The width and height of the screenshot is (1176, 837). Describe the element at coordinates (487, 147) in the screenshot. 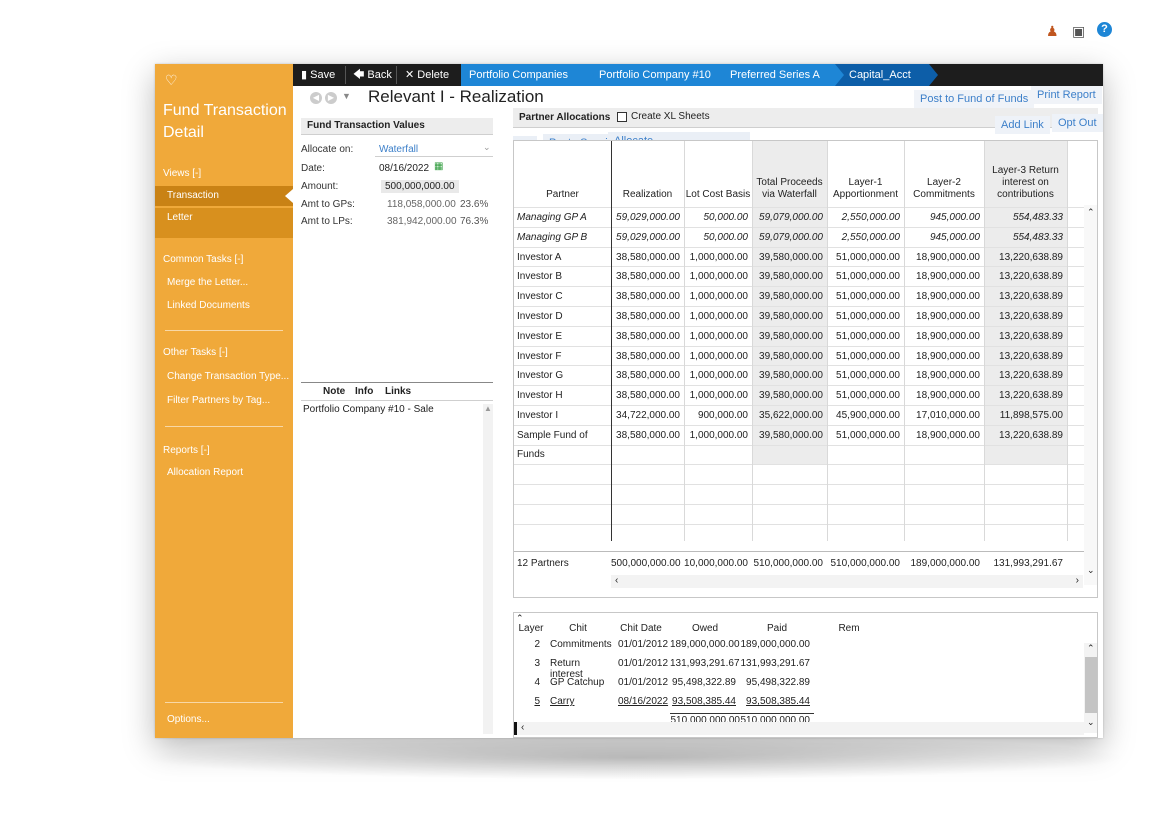

I see `chevron-down-icon: ⌄` at that location.